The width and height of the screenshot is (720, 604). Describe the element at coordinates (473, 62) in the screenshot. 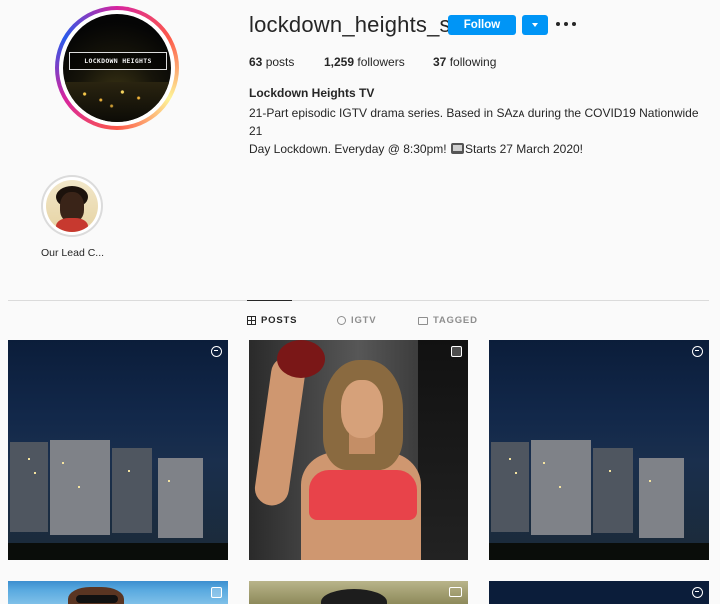

I see `following-label: following` at that location.